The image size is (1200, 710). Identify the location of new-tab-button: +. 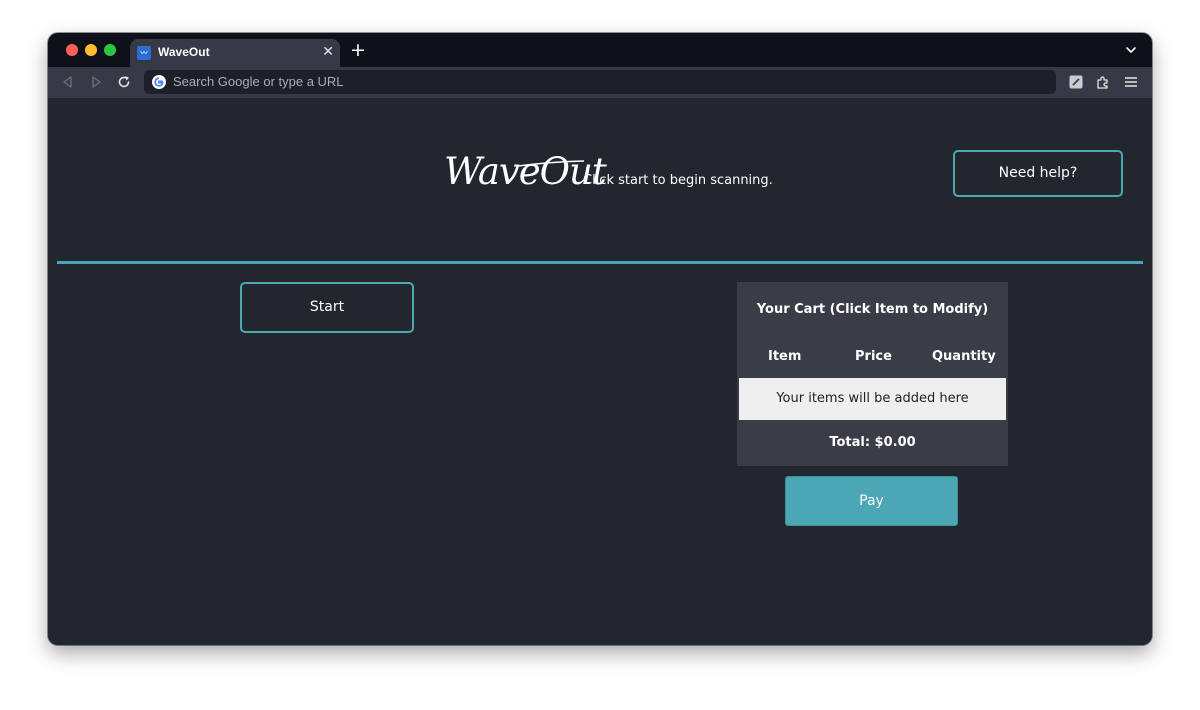
(358, 50).